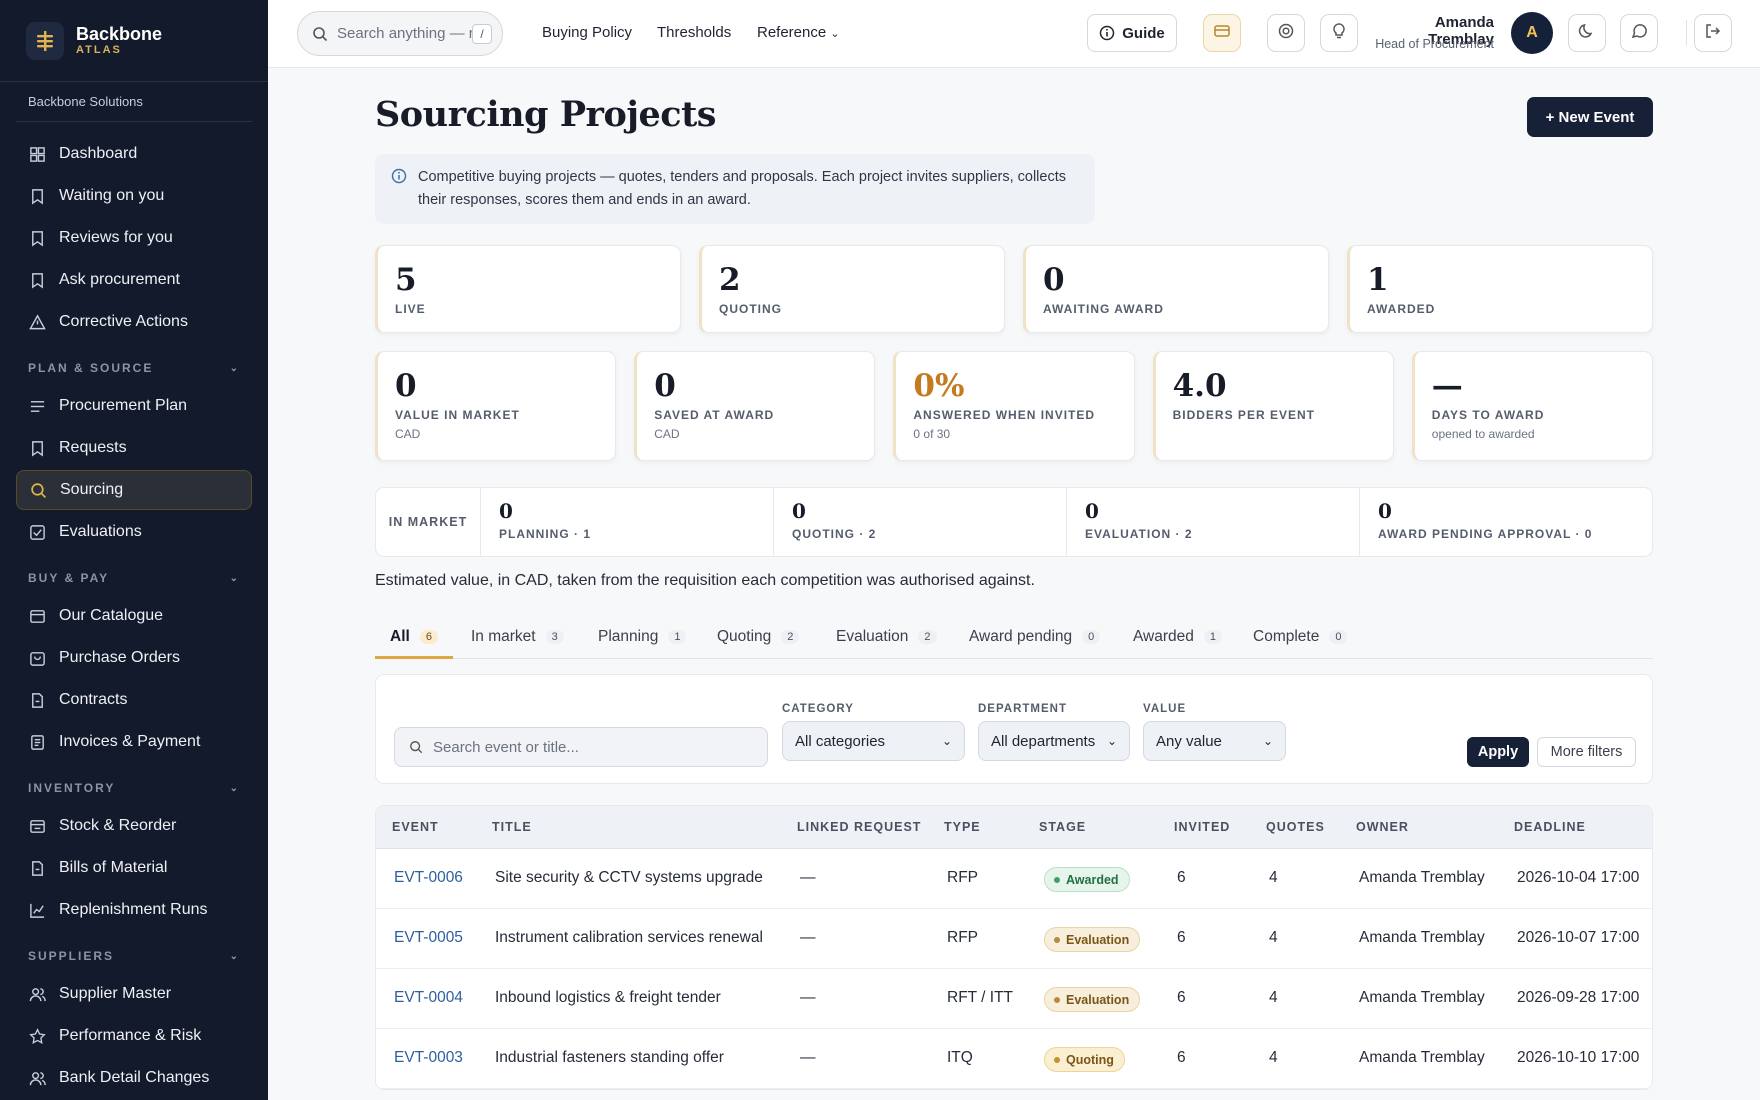 This screenshot has width=1760, height=1100. What do you see at coordinates (886, 638) in the screenshot?
I see `tab-evaluation: Evaluation 2` at bounding box center [886, 638].